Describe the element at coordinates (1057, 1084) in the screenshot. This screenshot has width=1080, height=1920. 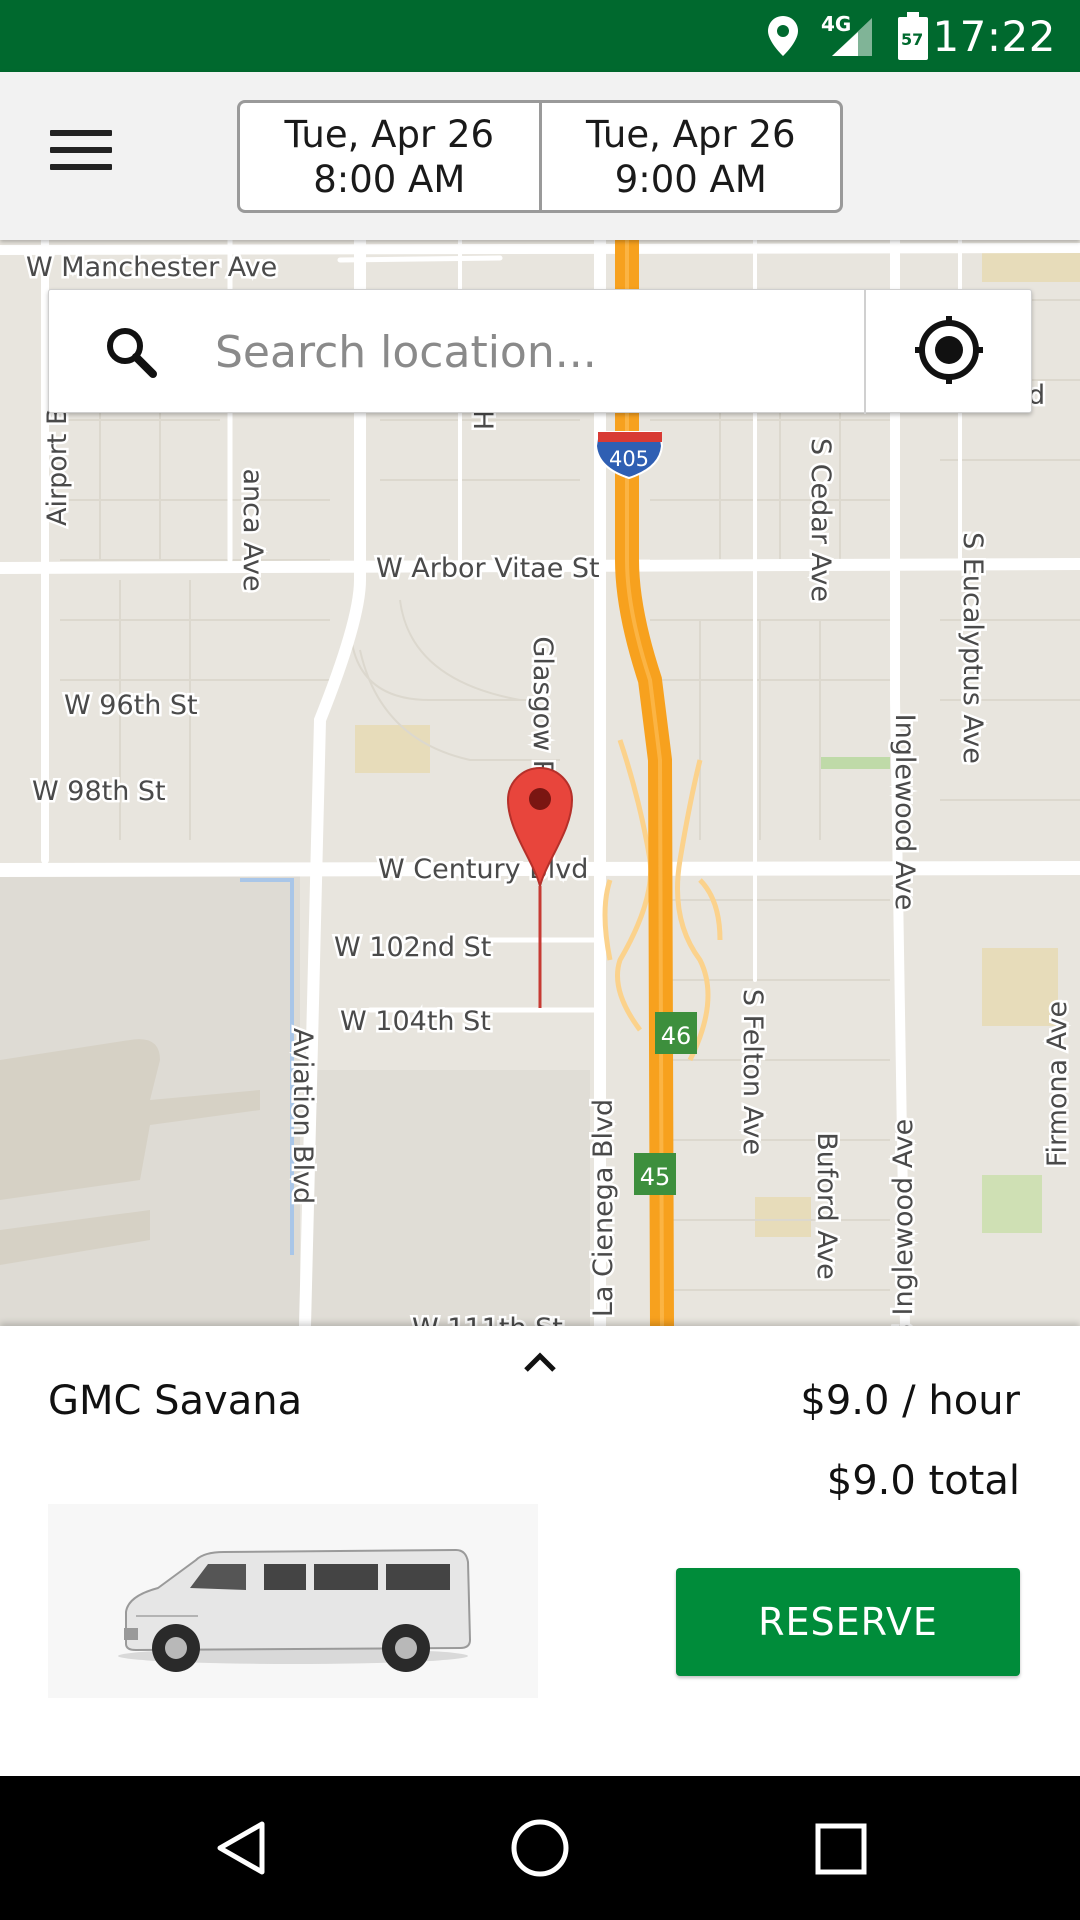
I see `street-label: Firmona Ave` at that location.